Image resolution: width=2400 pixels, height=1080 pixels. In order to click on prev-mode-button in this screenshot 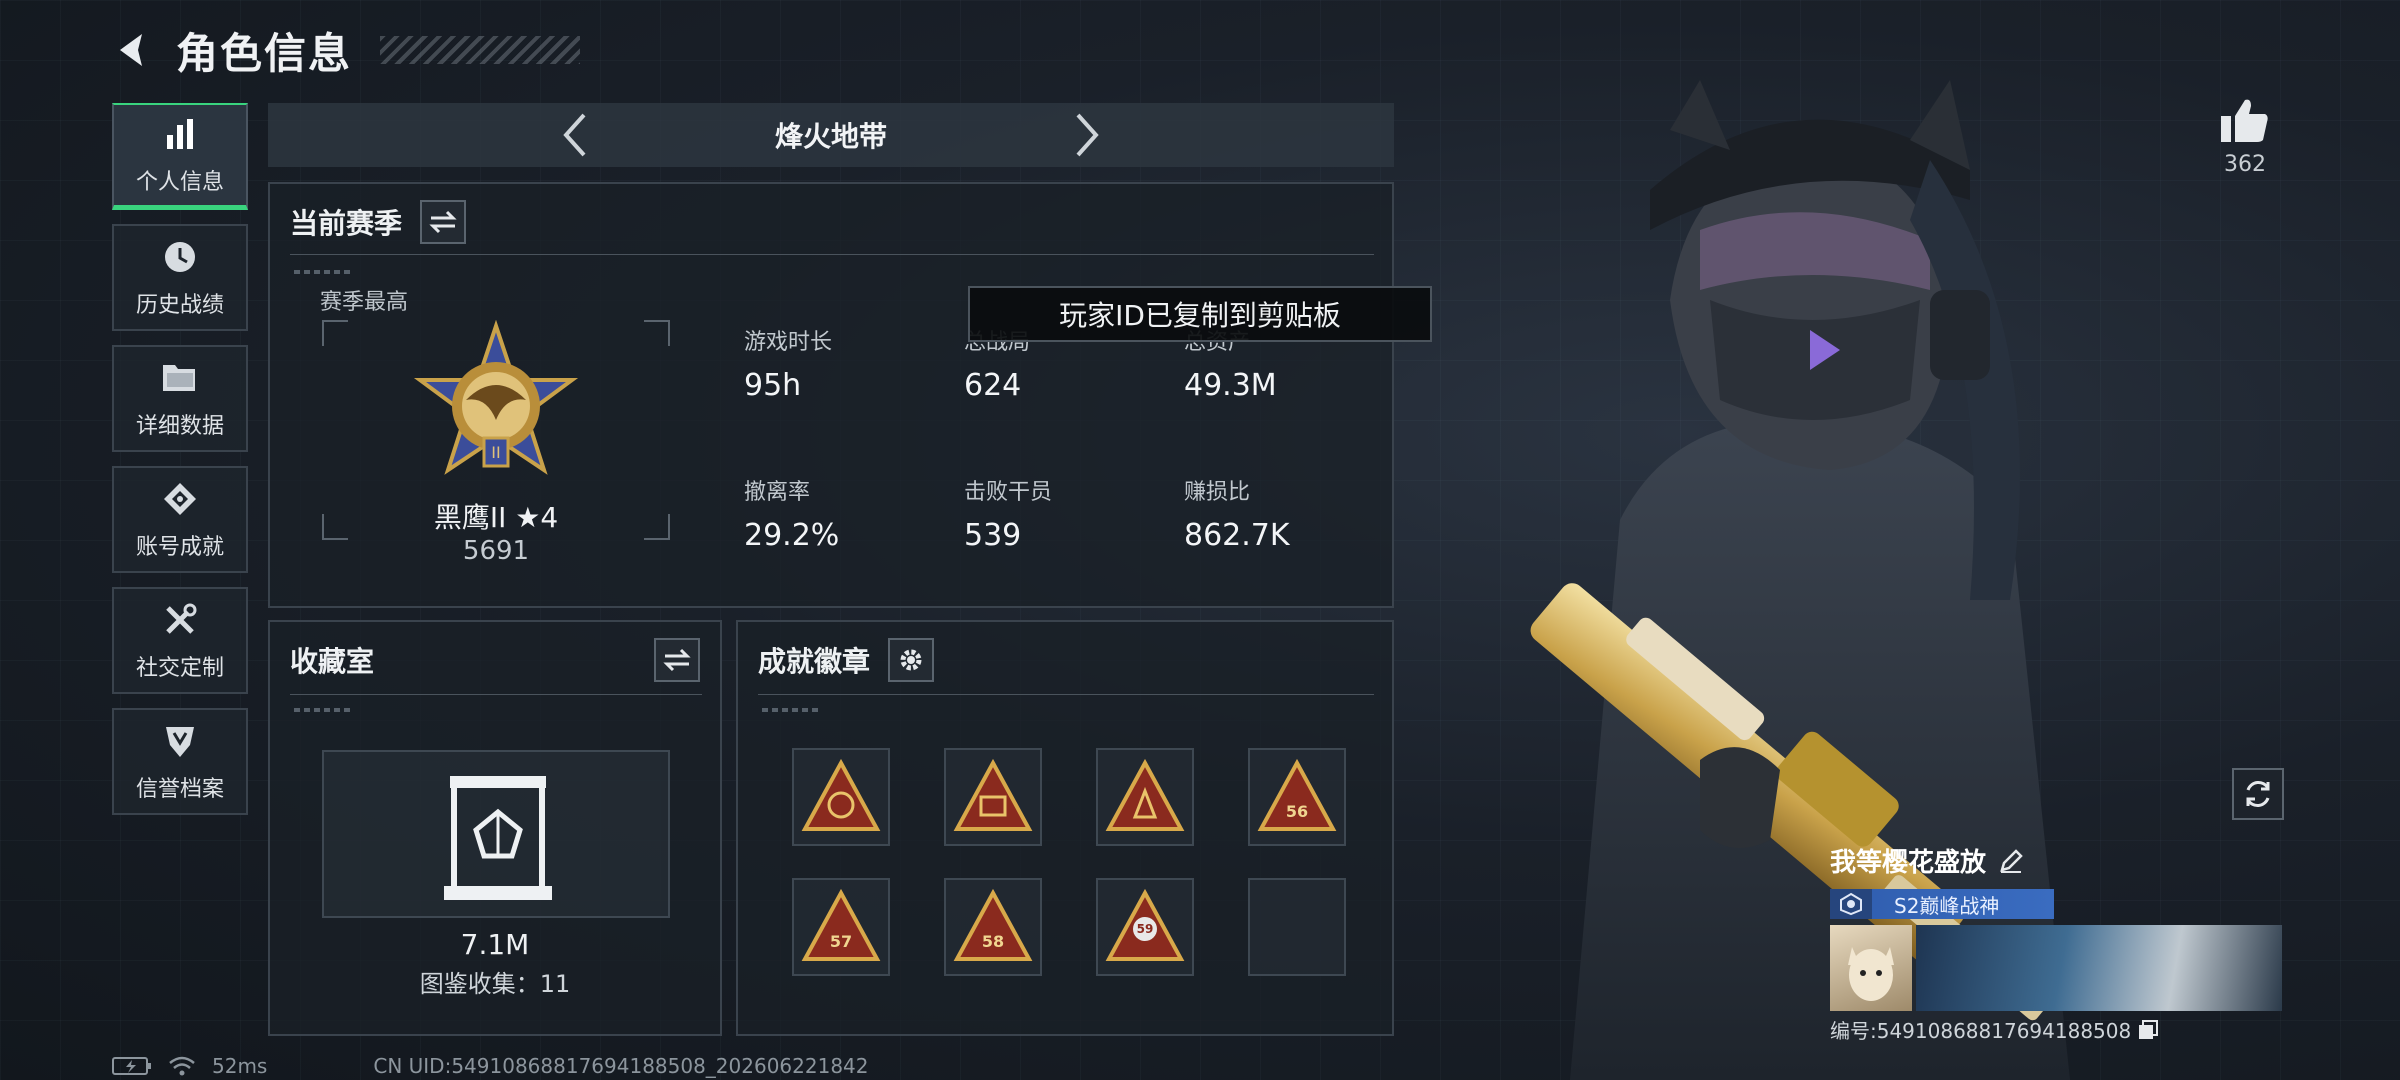, I will do `click(575, 135)`.